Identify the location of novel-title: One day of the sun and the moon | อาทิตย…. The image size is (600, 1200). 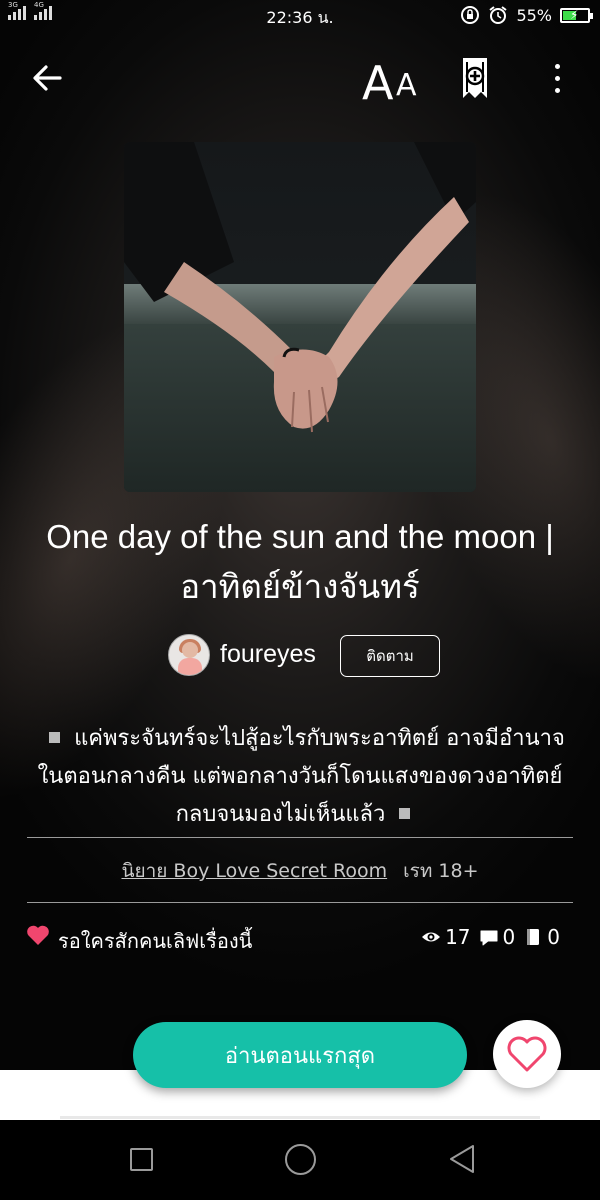
(300, 561).